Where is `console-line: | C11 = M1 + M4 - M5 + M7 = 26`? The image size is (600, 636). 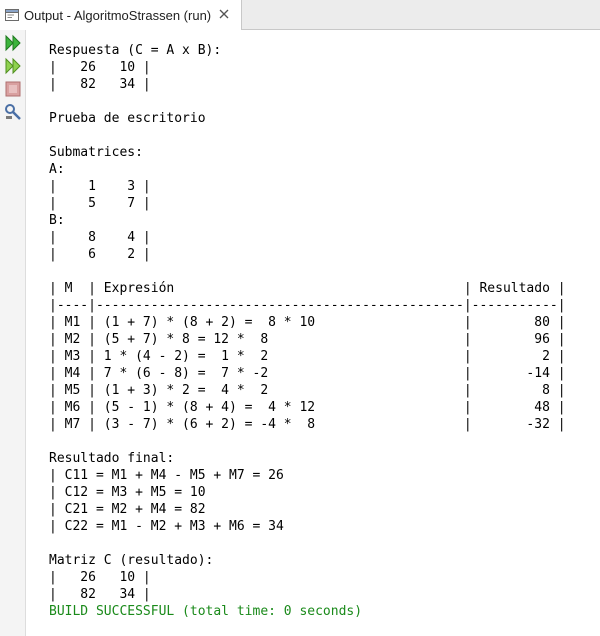 console-line: | C11 = M1 + M4 - M5 + M7 = 26 is located at coordinates (166, 475).